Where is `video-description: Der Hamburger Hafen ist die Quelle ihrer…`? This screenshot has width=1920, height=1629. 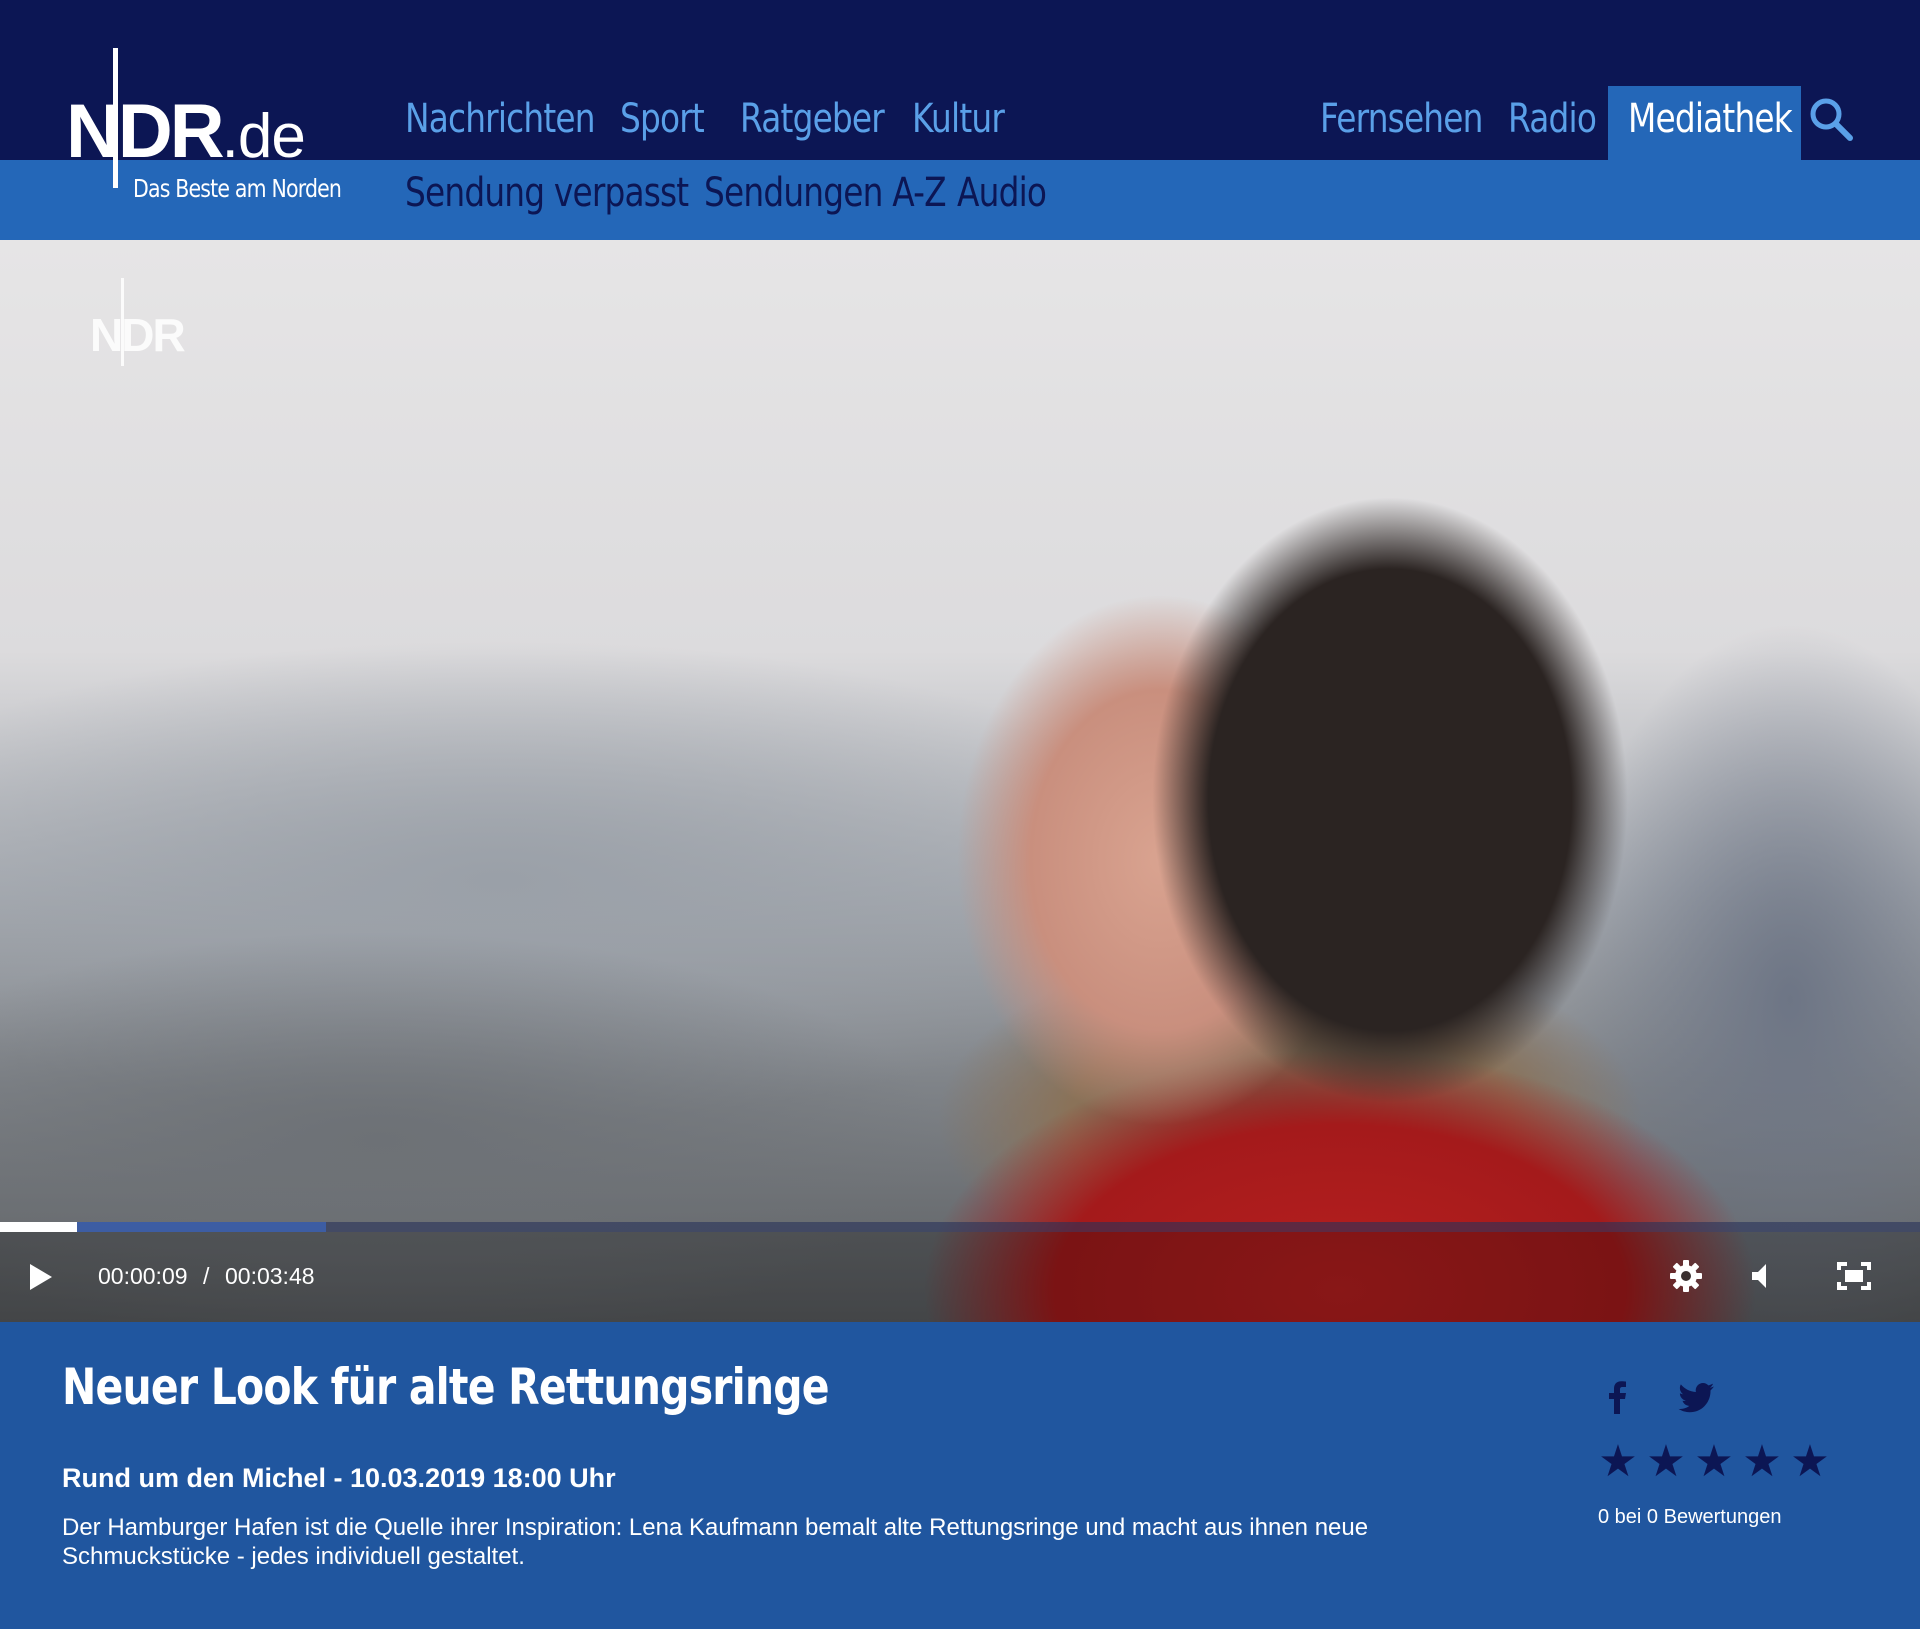 video-description: Der Hamburger Hafen ist die Quelle ihrer… is located at coordinates (715, 1542).